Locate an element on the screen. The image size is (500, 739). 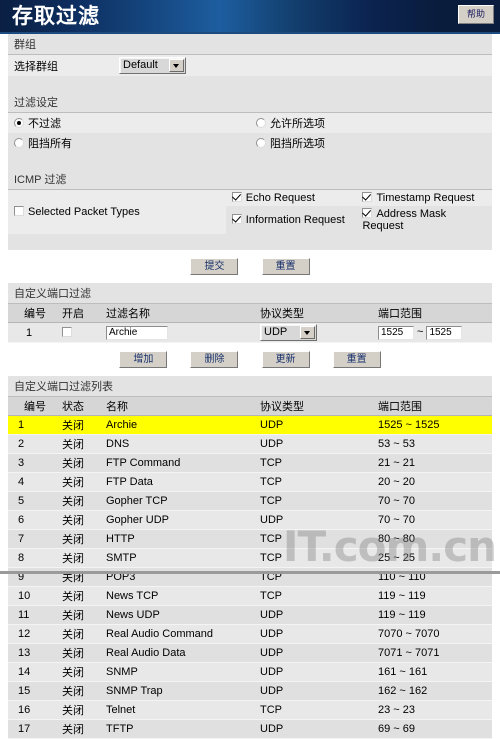
page-header: 存取过滤 帮助 is located at coordinates (250, 17).